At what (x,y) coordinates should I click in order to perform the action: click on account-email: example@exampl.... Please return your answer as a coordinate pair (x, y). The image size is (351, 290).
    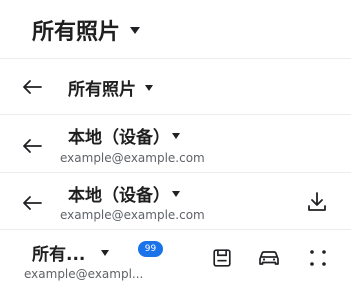
    Looking at the image, I should click on (84, 274).